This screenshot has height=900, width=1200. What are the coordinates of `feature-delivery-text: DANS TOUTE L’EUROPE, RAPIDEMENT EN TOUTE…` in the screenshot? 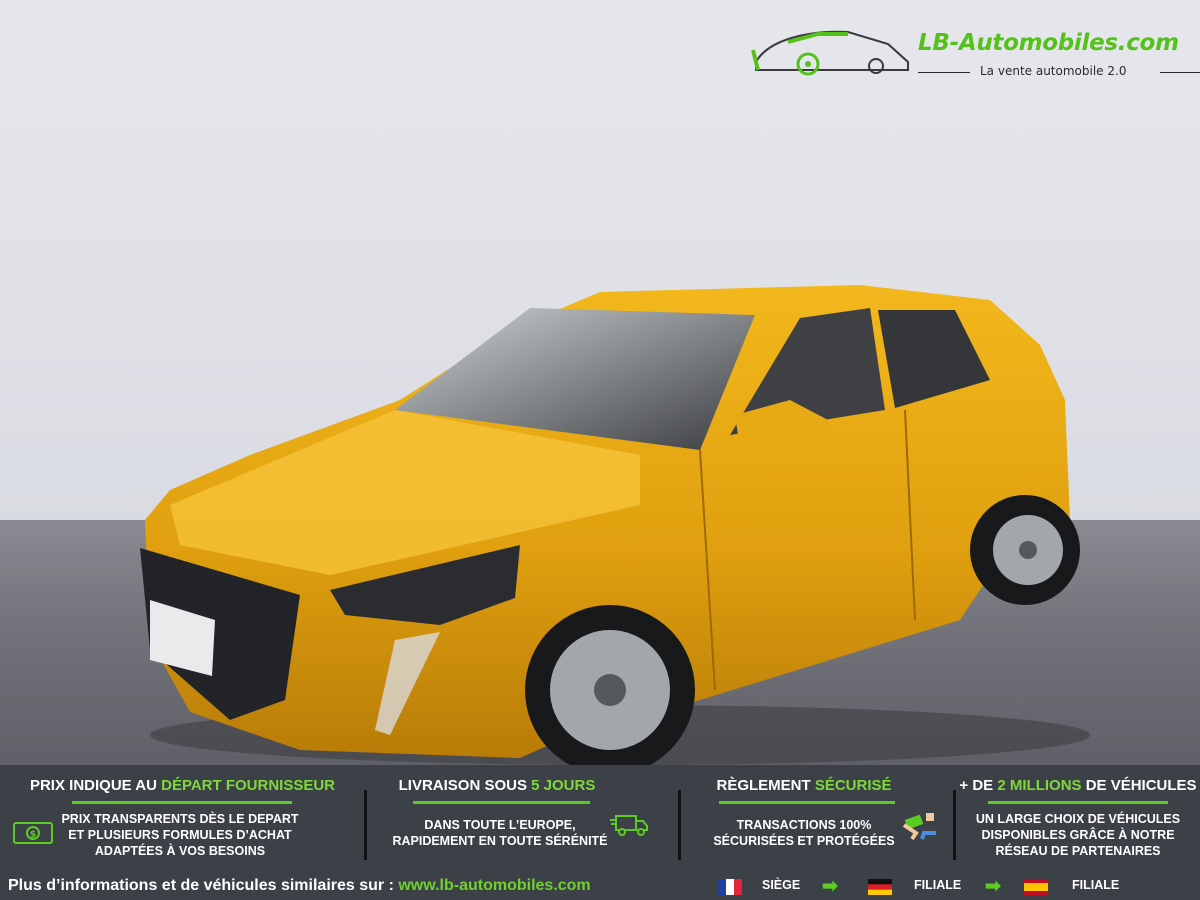 It's located at (500, 833).